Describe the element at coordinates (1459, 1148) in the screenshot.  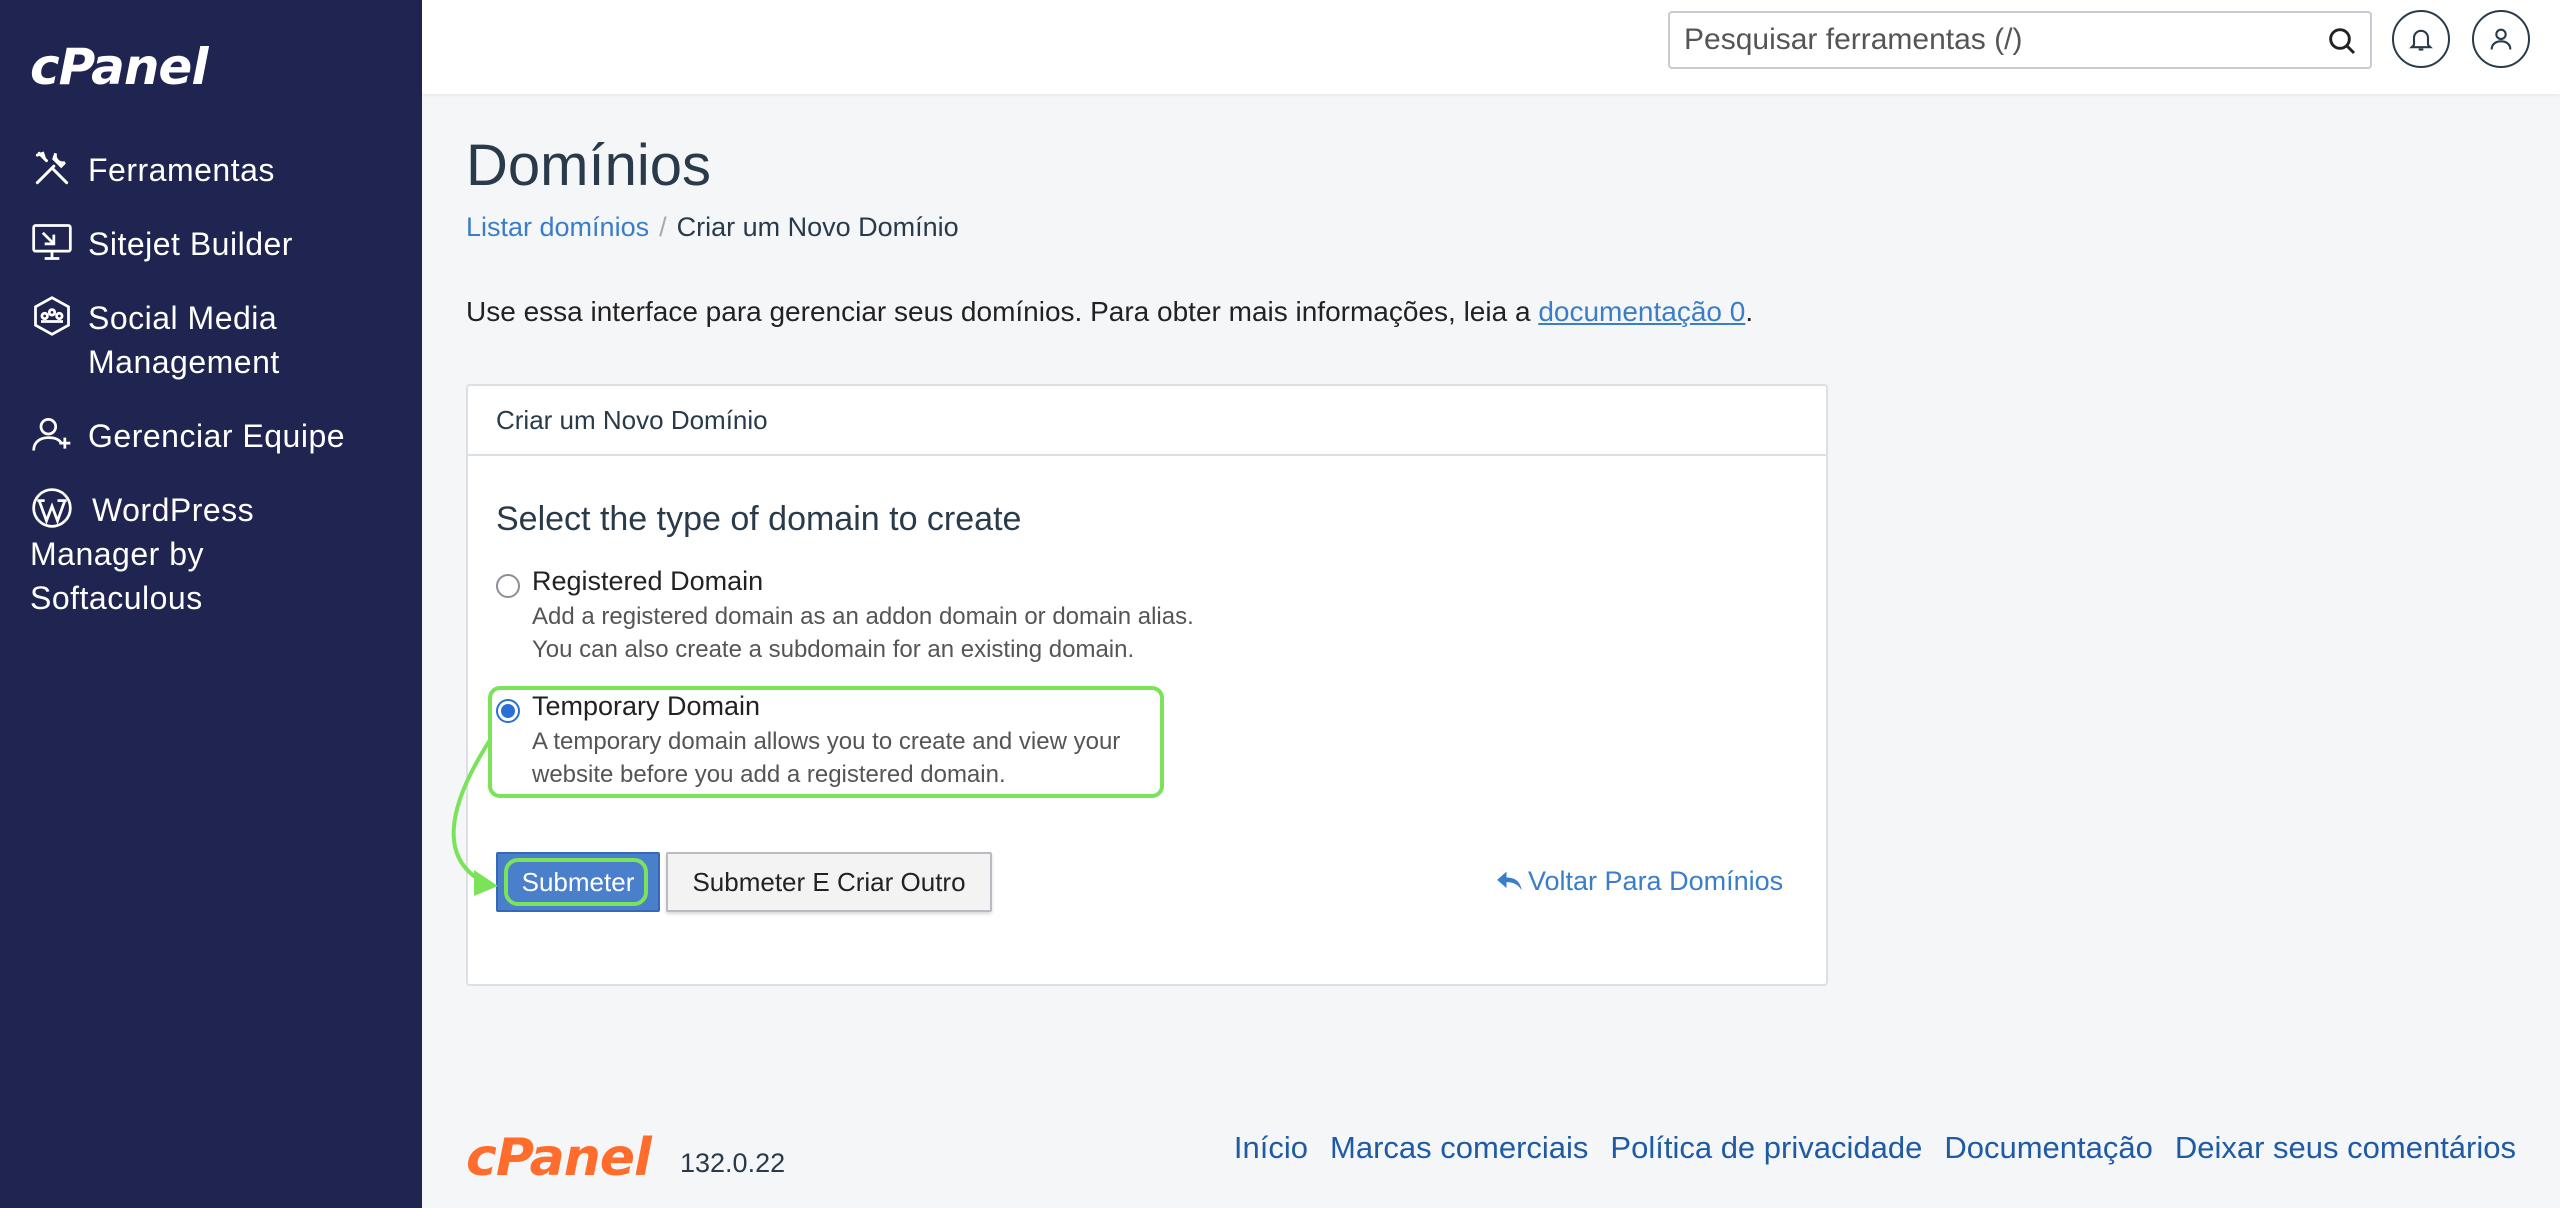
I see `footer-link-marcas: Marcas comerciais` at that location.